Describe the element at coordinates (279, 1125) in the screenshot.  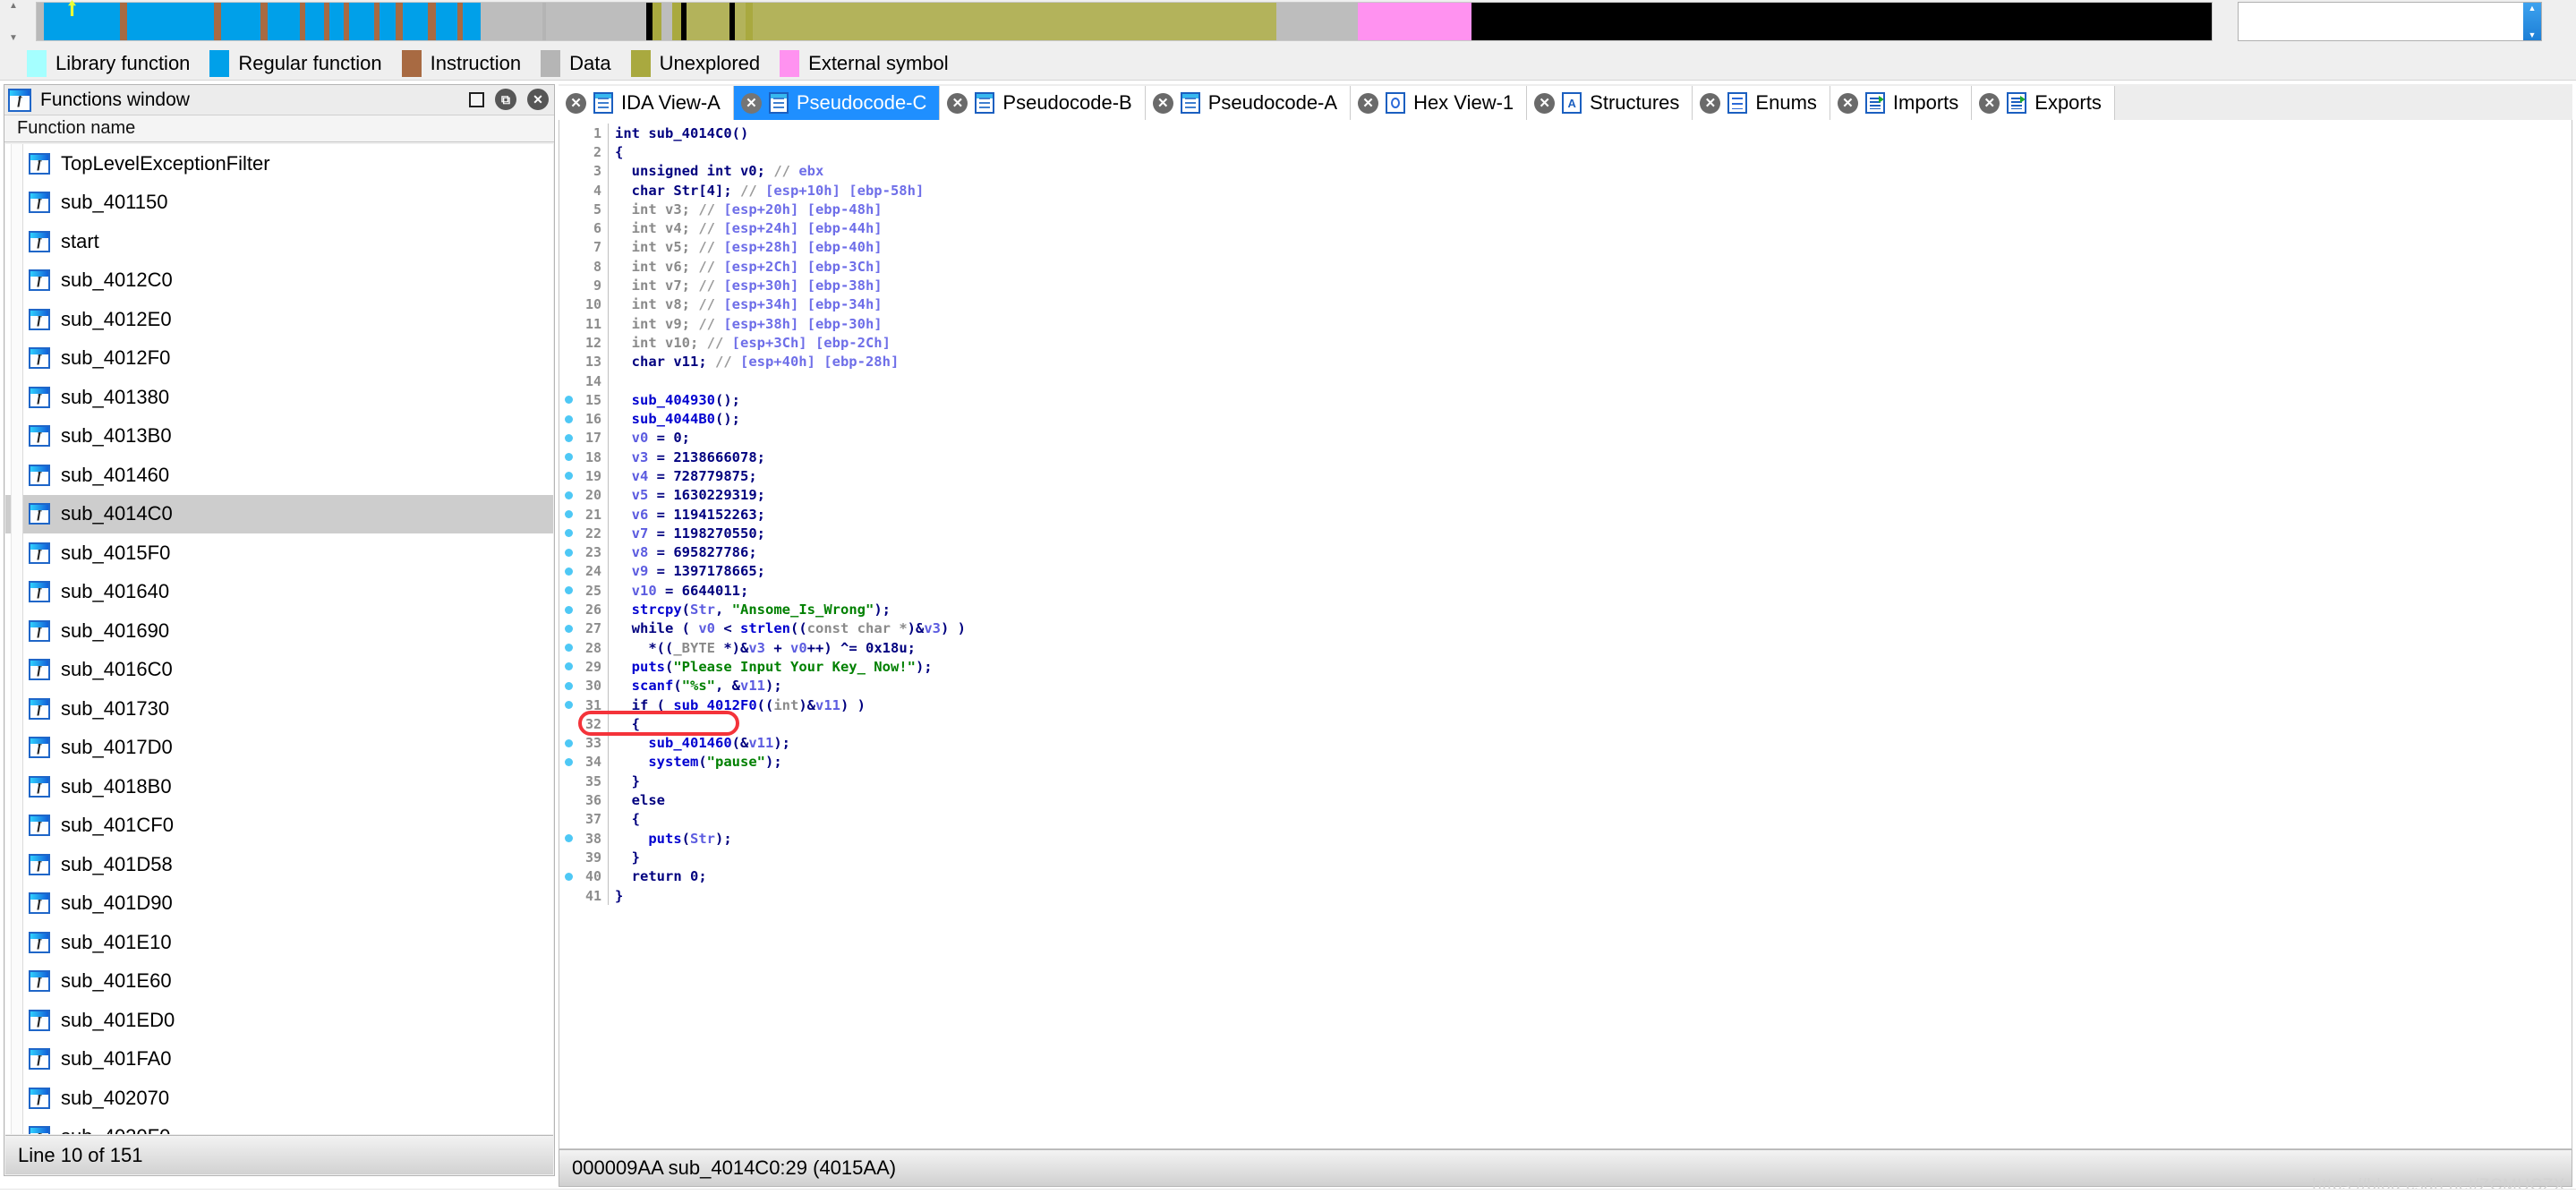
I see `function-list-item: f sub_4020F0` at that location.